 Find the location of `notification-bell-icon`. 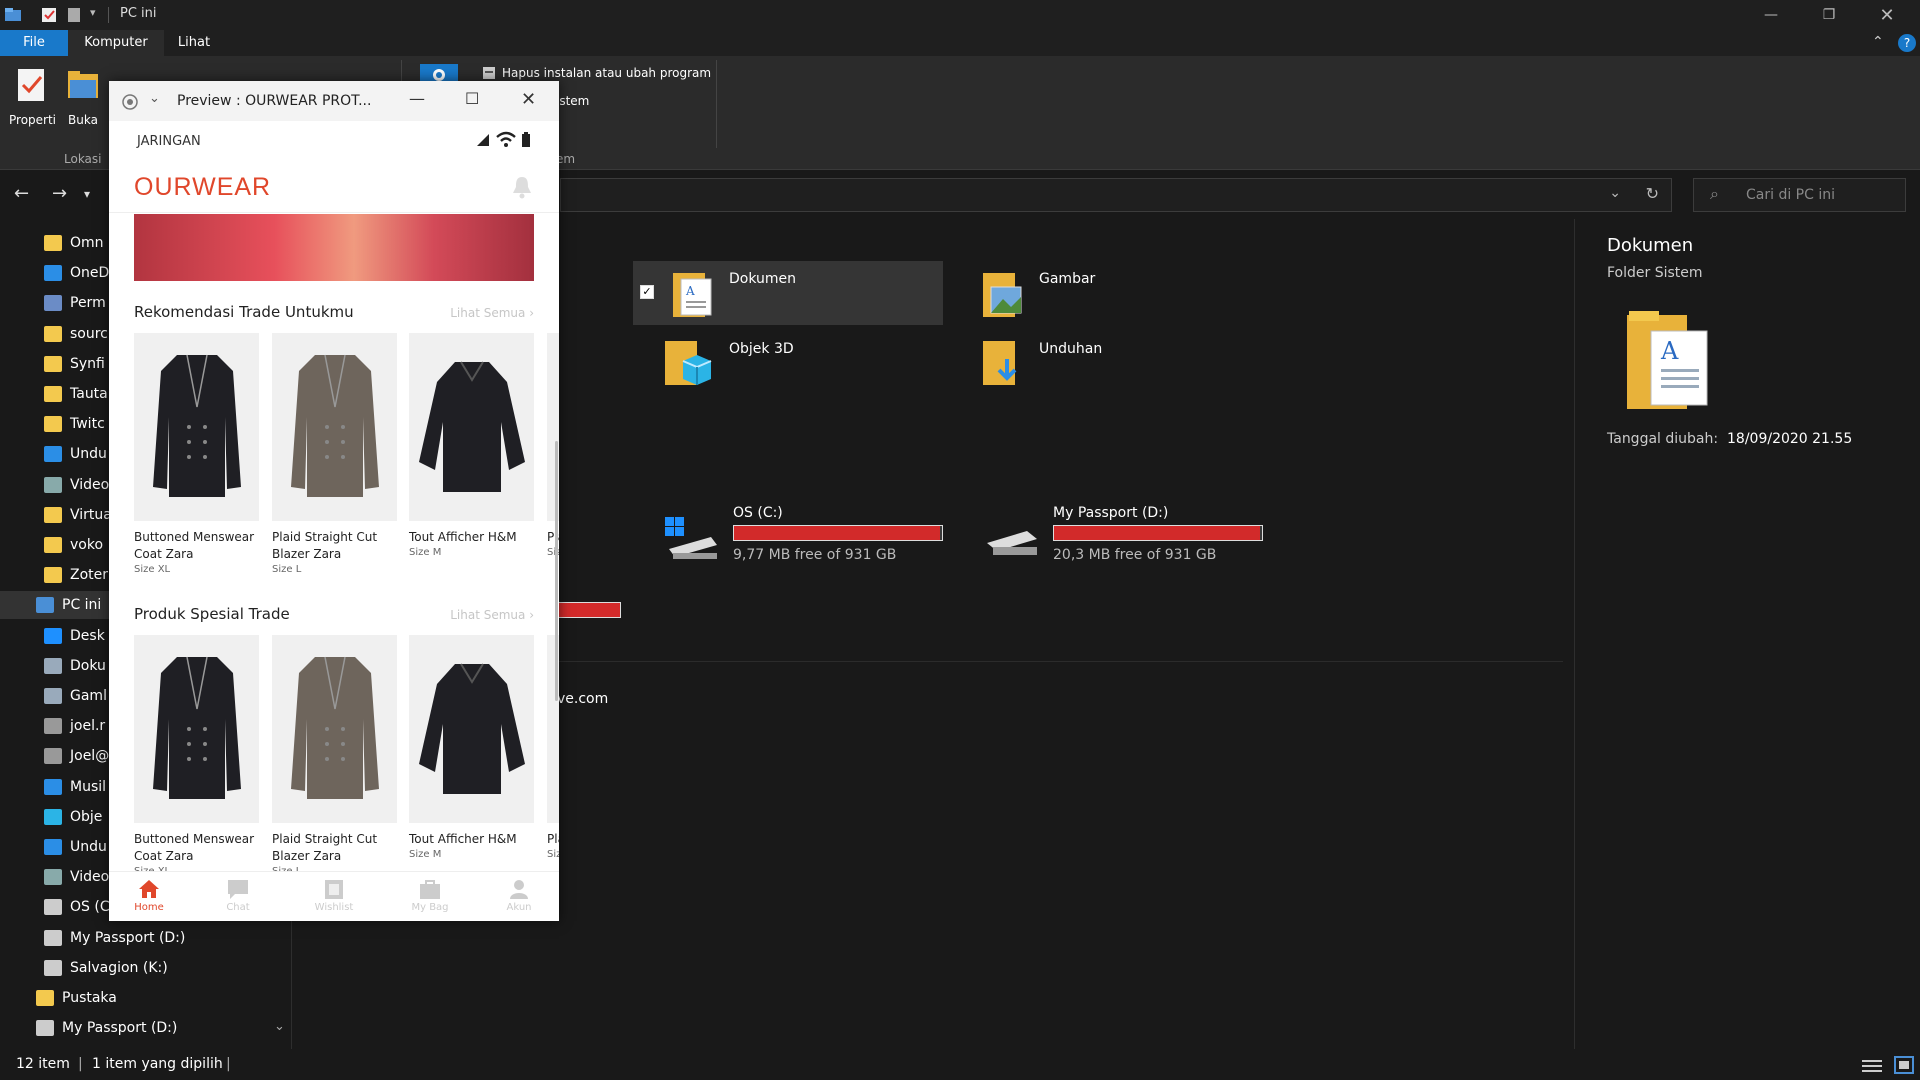

notification-bell-icon is located at coordinates (522, 187).